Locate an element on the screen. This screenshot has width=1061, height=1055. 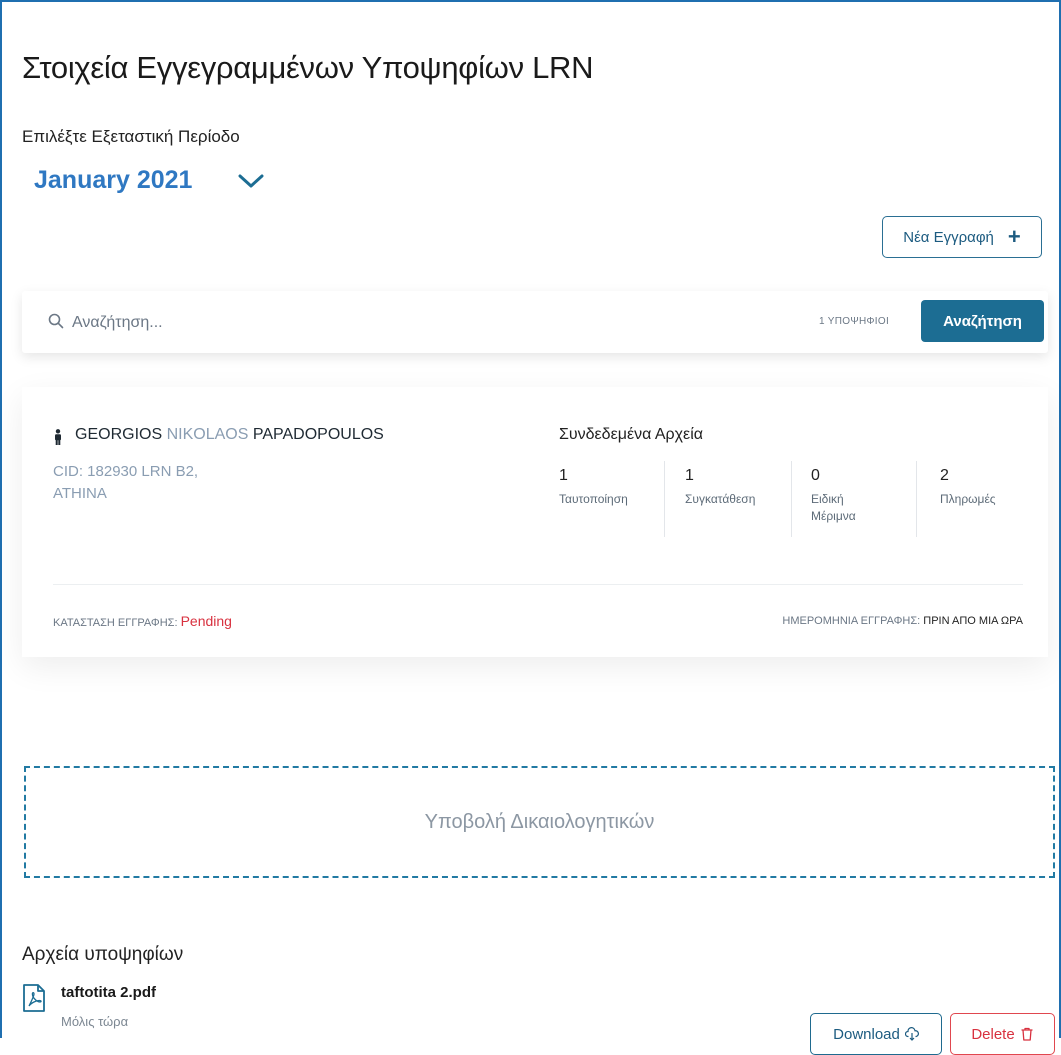
stat-label: Πληρωμές is located at coordinates (968, 499).